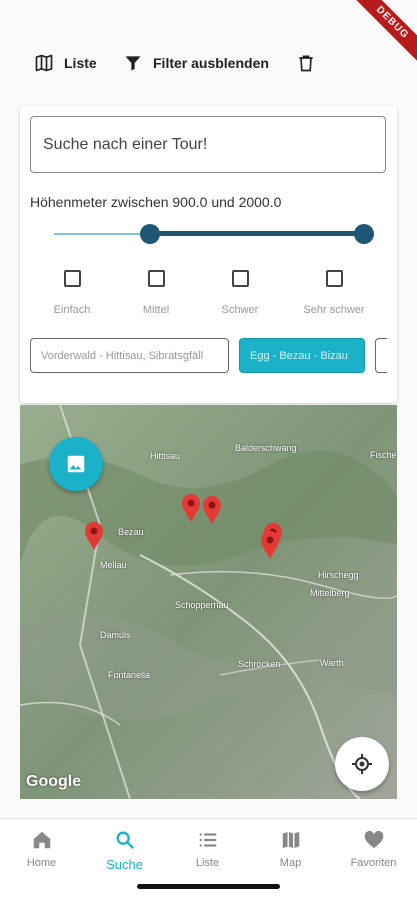 This screenshot has height=900, width=417. Describe the element at coordinates (131, 532) in the screenshot. I see `map-place-label: Bezau` at that location.